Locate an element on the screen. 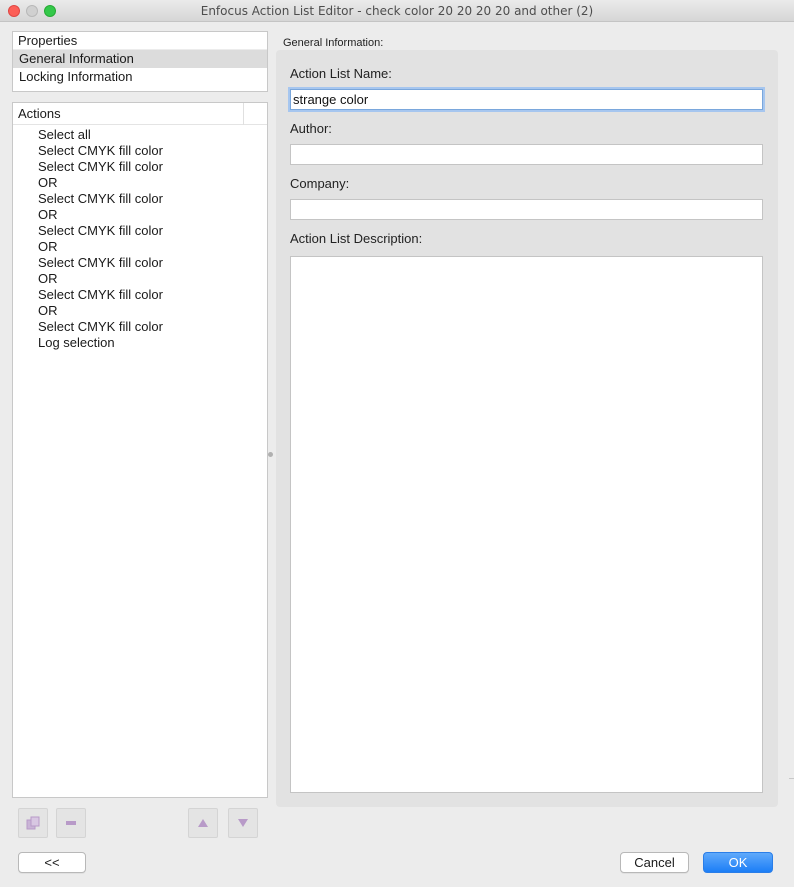 The image size is (794, 887). remove-action-button is located at coordinates (71, 823).